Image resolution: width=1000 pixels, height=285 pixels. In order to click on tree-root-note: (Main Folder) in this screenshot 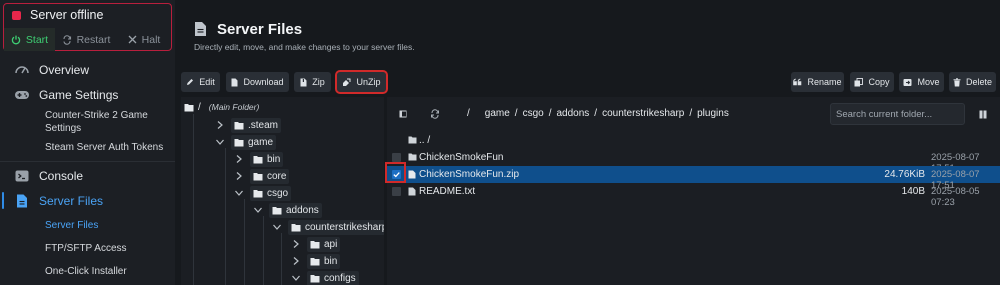, I will do `click(234, 107)`.